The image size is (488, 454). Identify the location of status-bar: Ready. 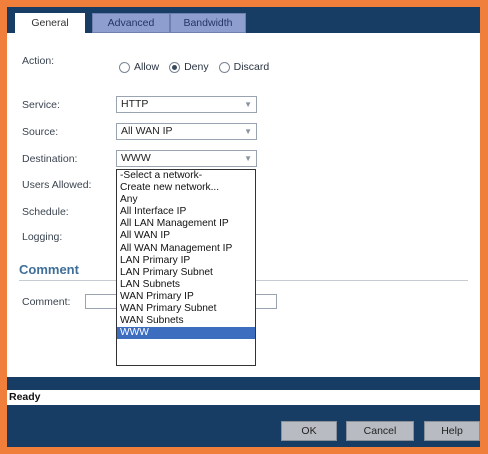
(243, 397).